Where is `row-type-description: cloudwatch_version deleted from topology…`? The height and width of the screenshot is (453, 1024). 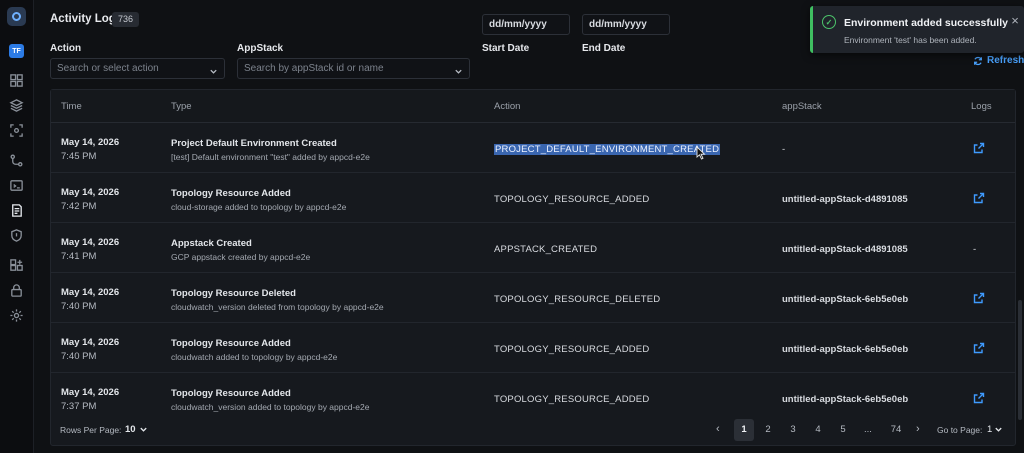 row-type-description: cloudwatch_version deleted from topology… is located at coordinates (277, 307).